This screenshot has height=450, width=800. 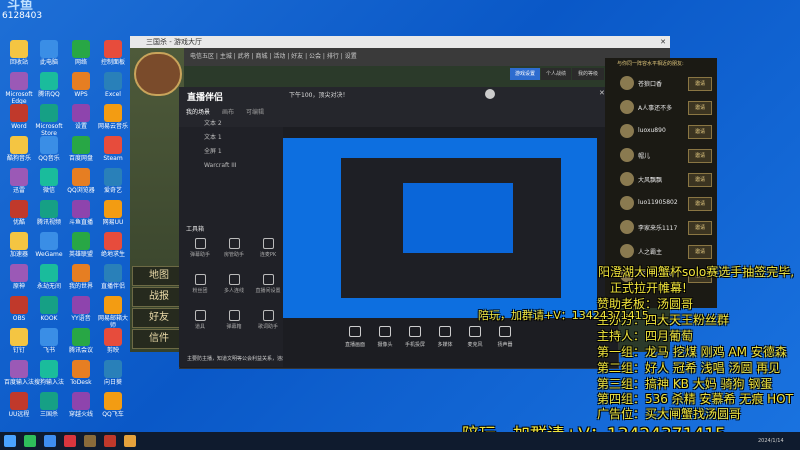 I want to click on layer-fullscreen: 全屏 1, so click(x=234, y=152).